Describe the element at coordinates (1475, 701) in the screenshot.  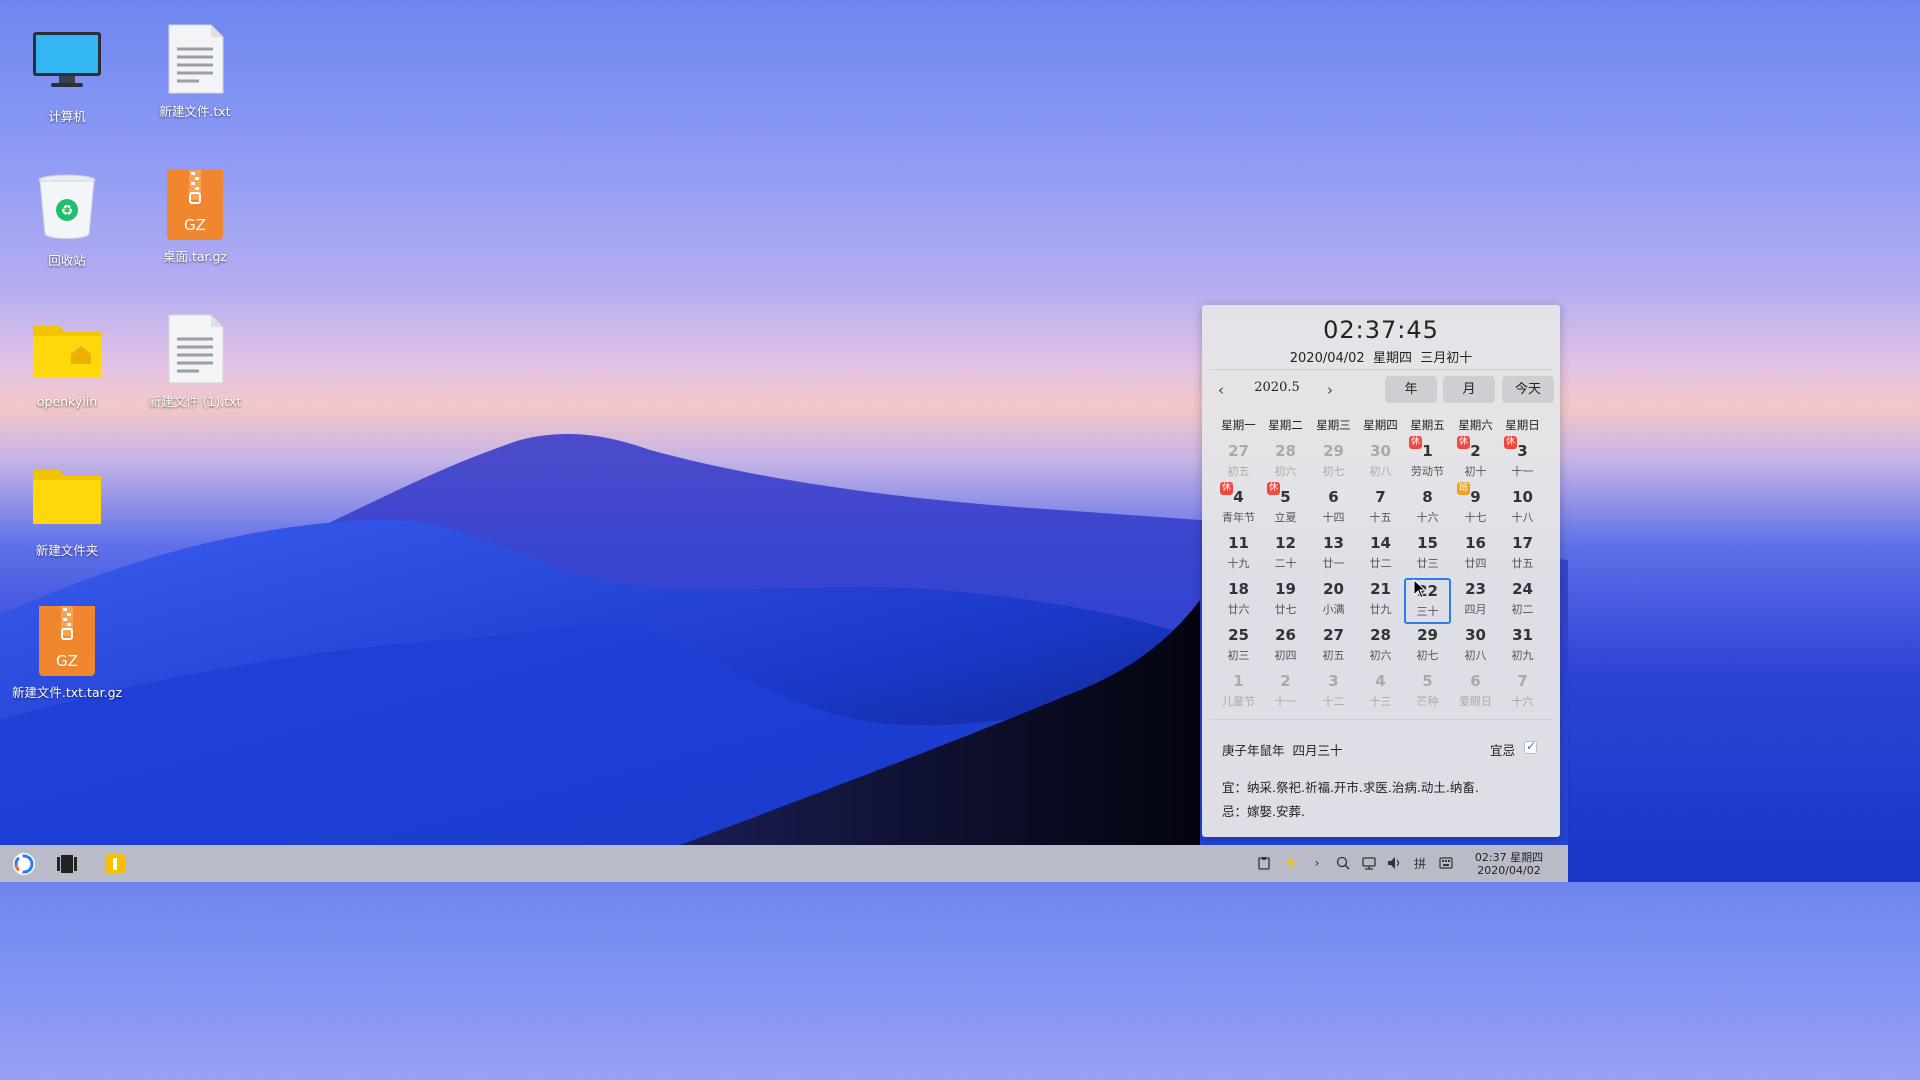
I see `lunar-date: 爱眼日` at that location.